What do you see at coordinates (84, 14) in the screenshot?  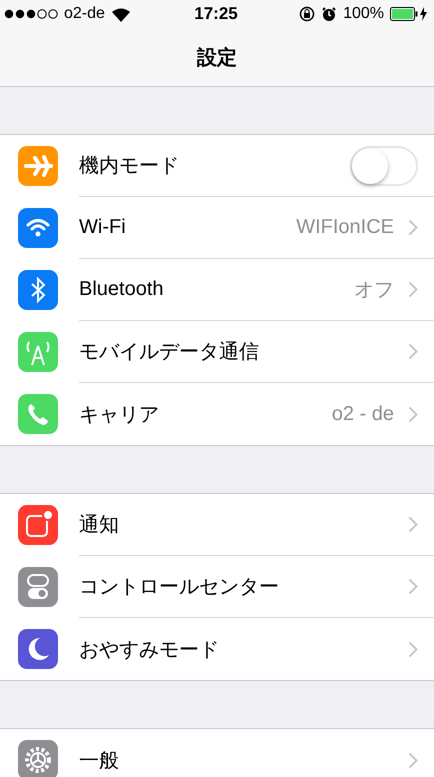 I see `carrier-name: o2-de` at bounding box center [84, 14].